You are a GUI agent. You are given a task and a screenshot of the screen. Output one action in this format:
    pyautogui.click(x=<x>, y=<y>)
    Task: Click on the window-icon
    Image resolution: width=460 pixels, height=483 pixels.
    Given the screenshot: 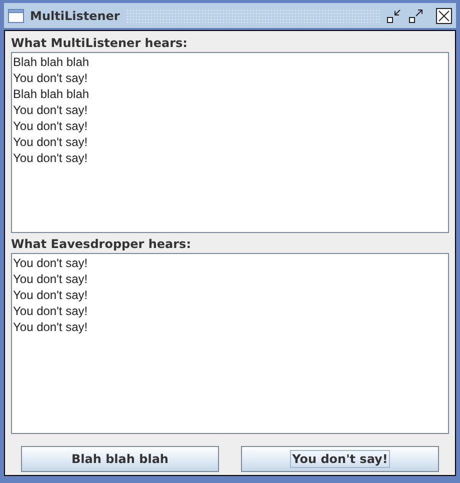 What is the action you would take?
    pyautogui.click(x=16, y=16)
    